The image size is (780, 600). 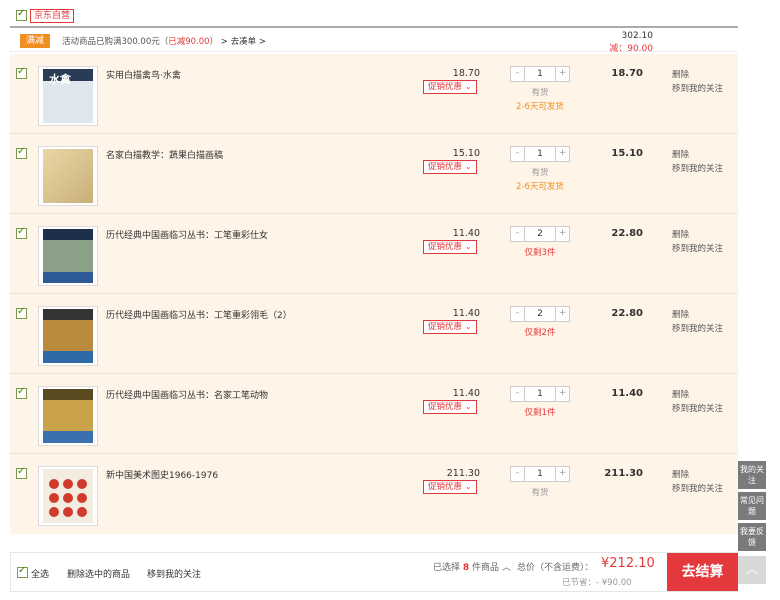 I want to click on promo-add-more-link: > 去凑单 >, so click(x=242, y=42).